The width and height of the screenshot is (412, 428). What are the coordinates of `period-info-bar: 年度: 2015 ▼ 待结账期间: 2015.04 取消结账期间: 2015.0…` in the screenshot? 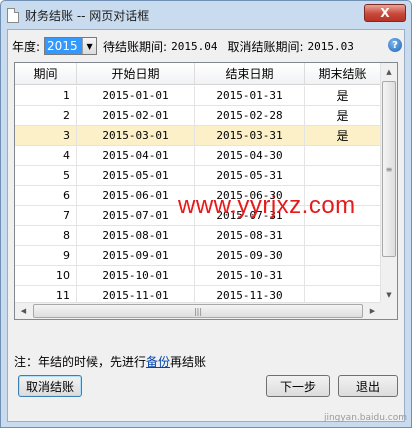 It's located at (207, 46).